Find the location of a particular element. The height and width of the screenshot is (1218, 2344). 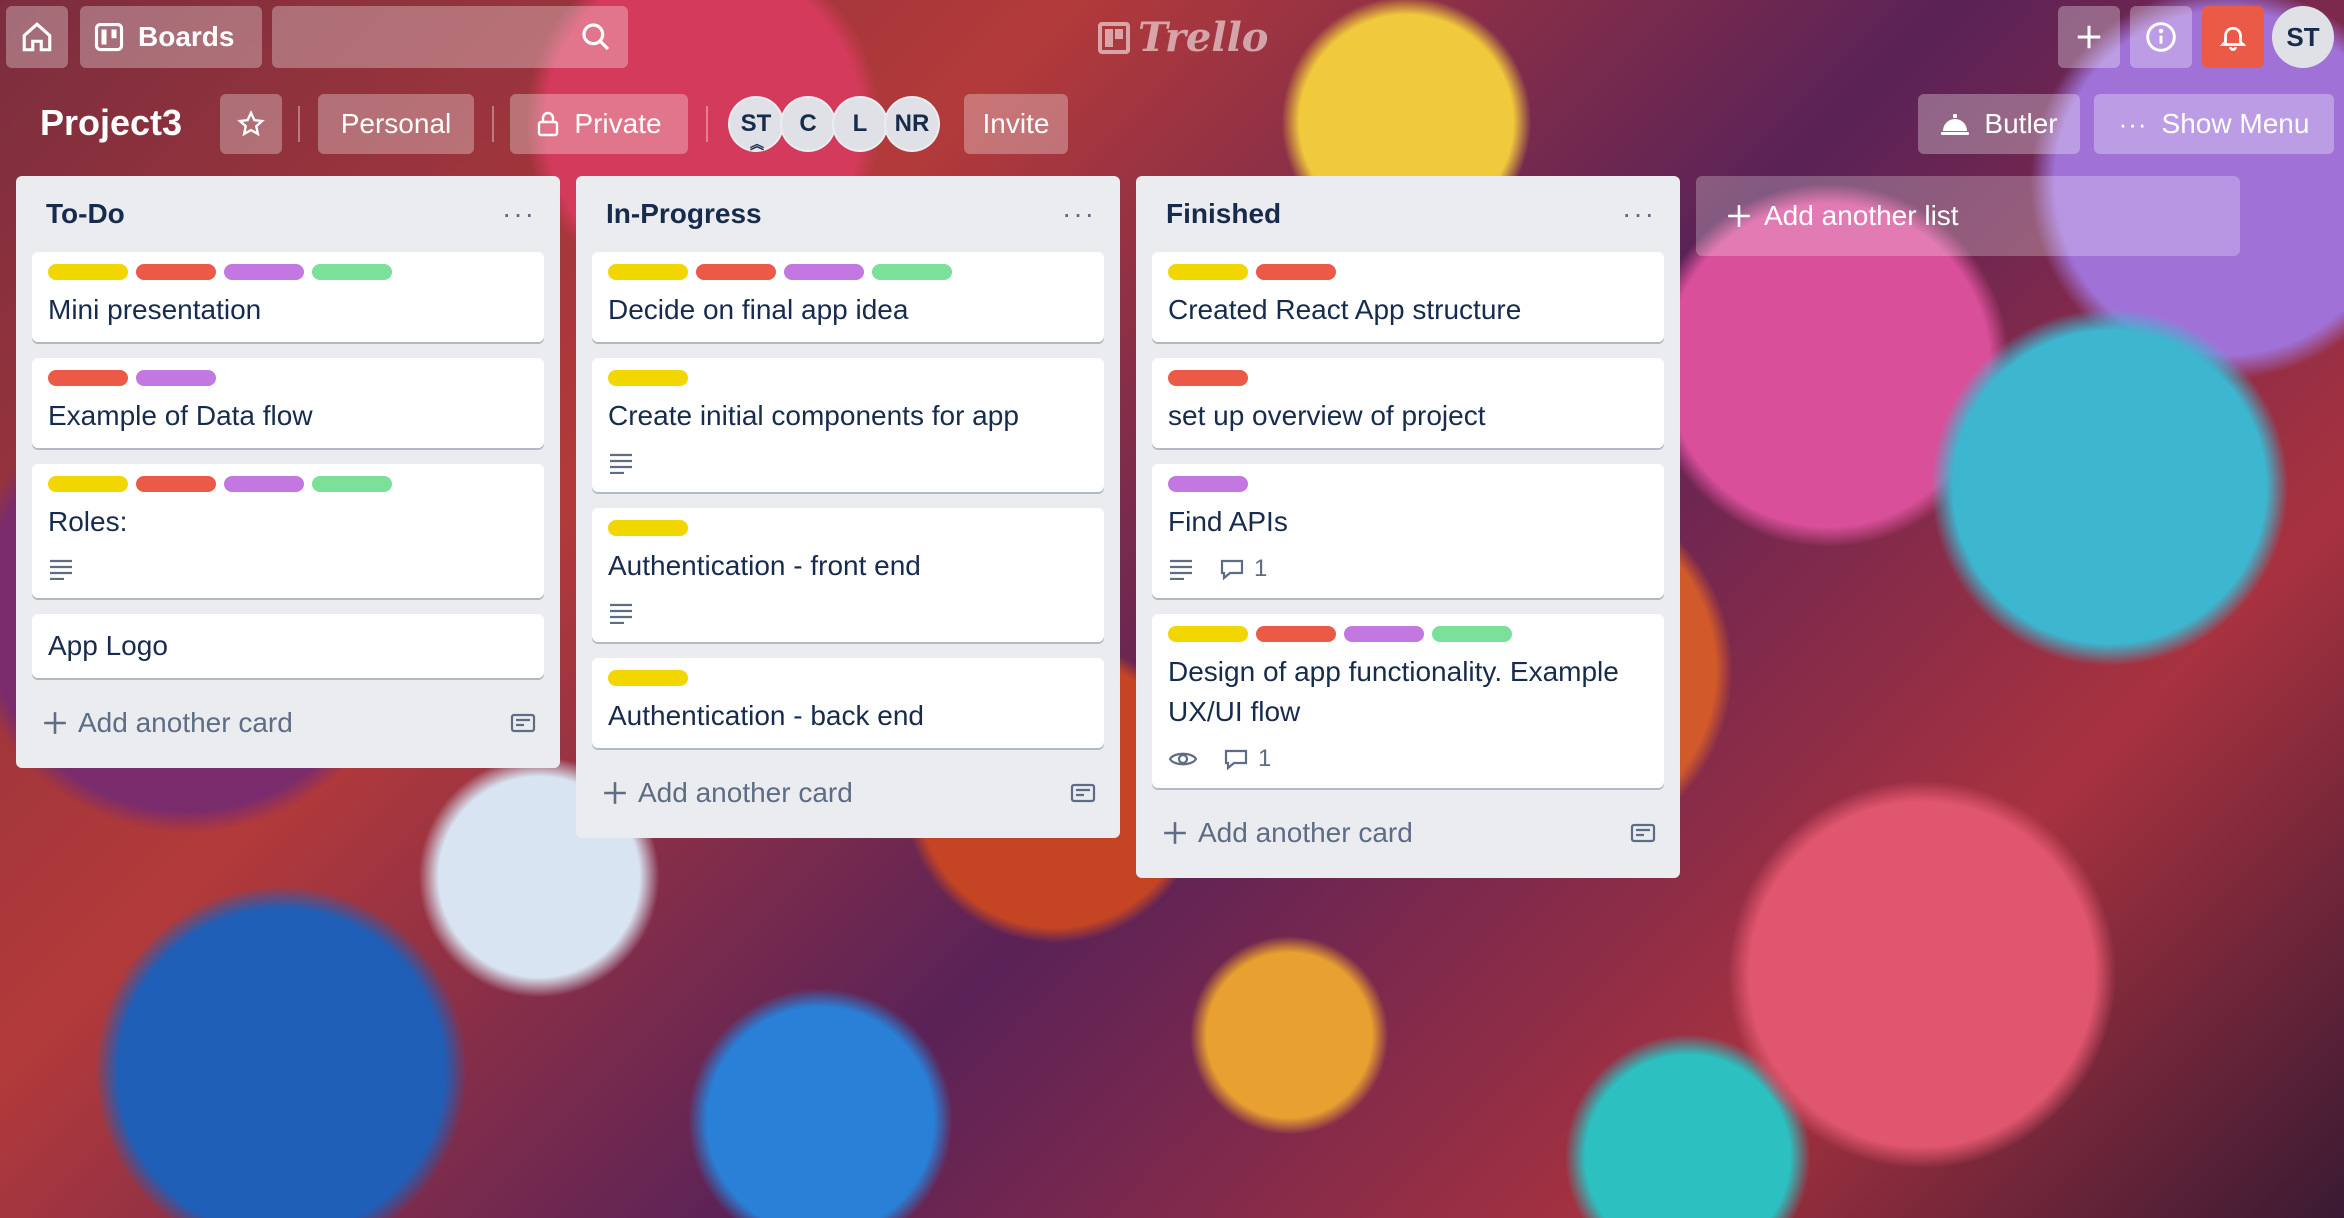

header-divider is located at coordinates (707, 124).